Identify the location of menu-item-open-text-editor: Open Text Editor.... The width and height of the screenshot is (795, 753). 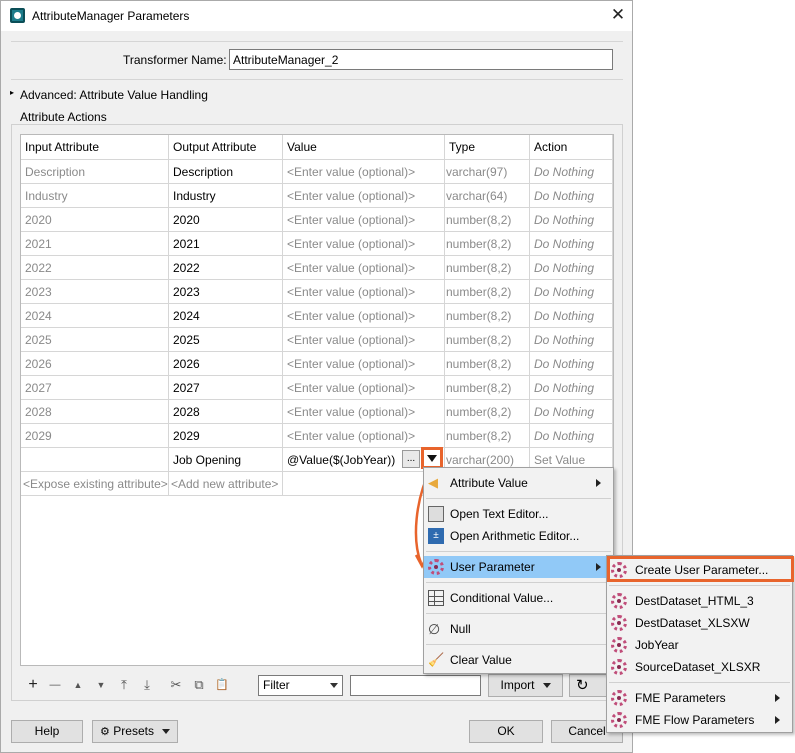
(518, 514).